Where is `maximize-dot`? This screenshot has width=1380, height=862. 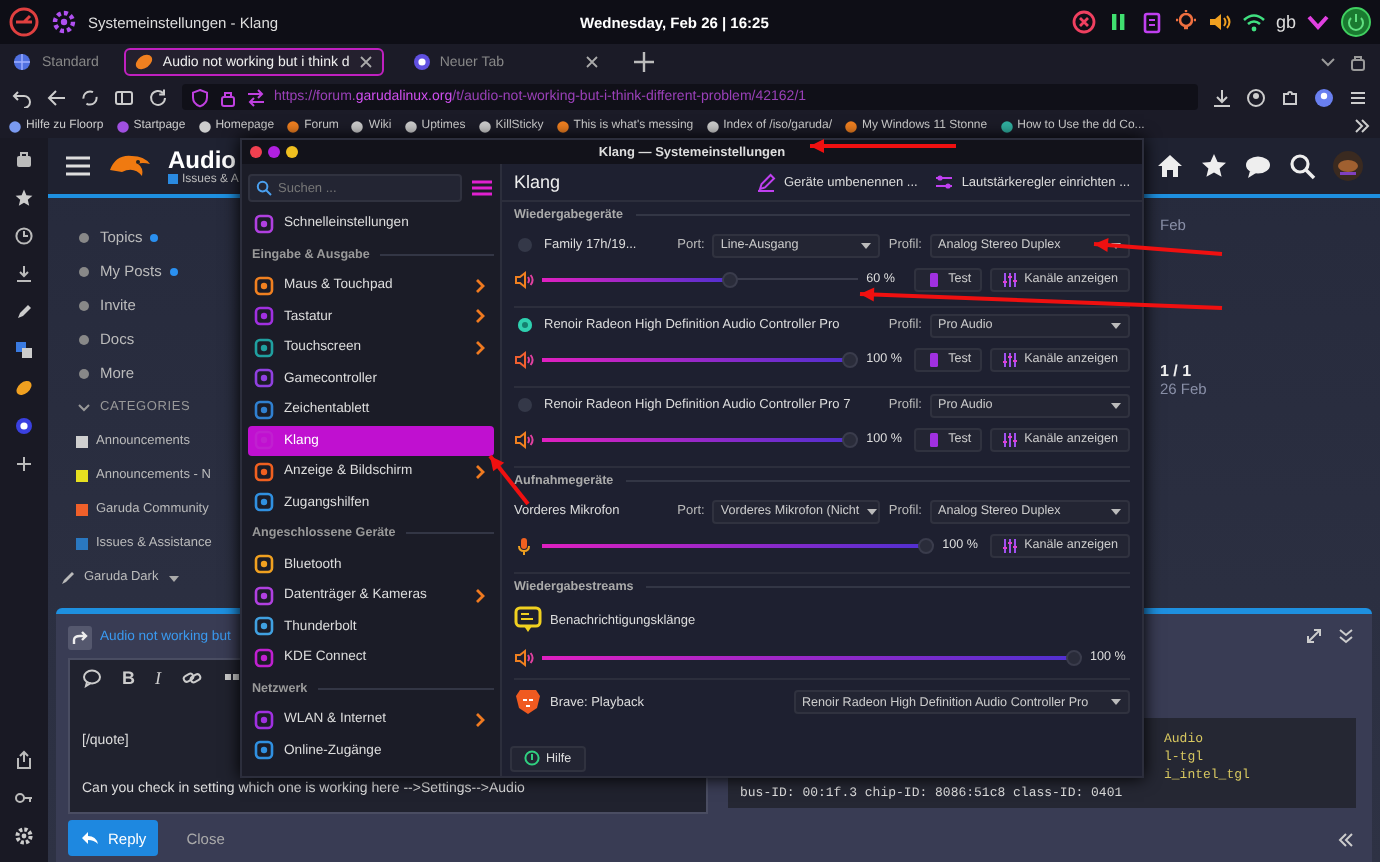 maximize-dot is located at coordinates (274, 152).